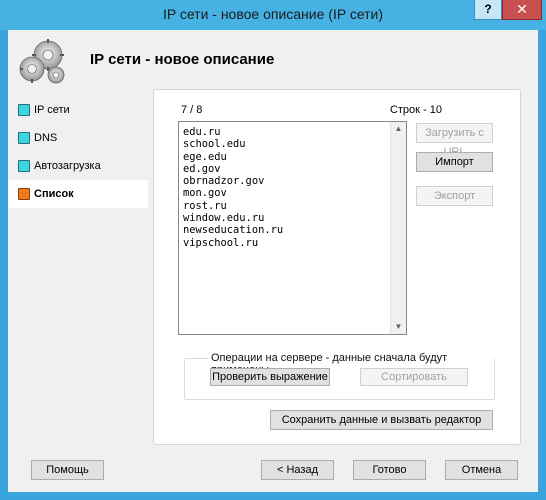  I want to click on gears-icon, so click(42, 61).